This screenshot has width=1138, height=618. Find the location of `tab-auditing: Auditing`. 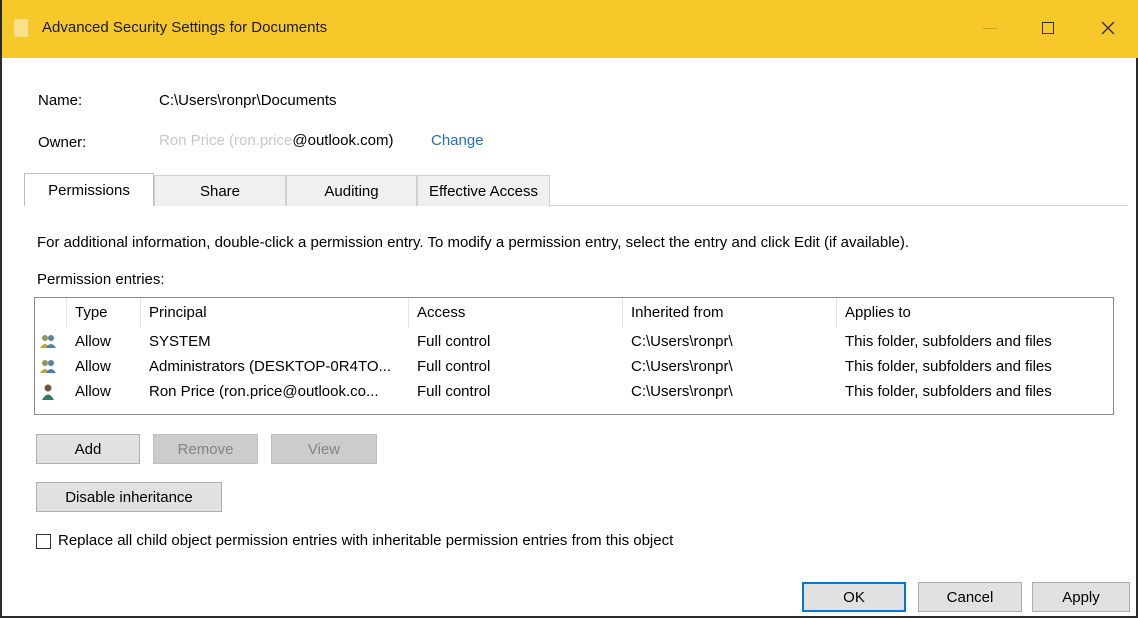

tab-auditing: Auditing is located at coordinates (351, 190).